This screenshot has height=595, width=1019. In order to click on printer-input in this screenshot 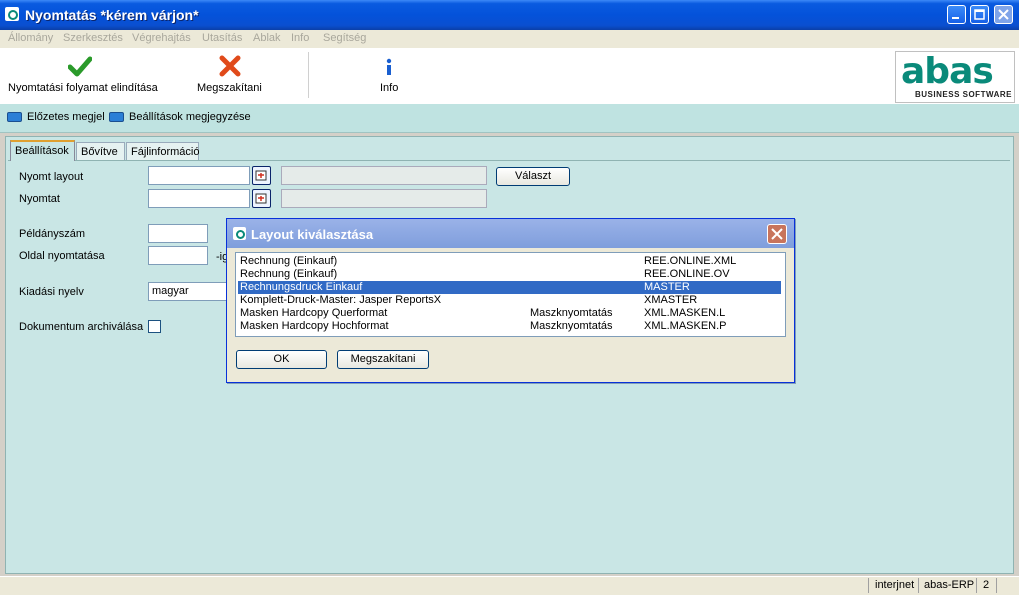, I will do `click(199, 198)`.